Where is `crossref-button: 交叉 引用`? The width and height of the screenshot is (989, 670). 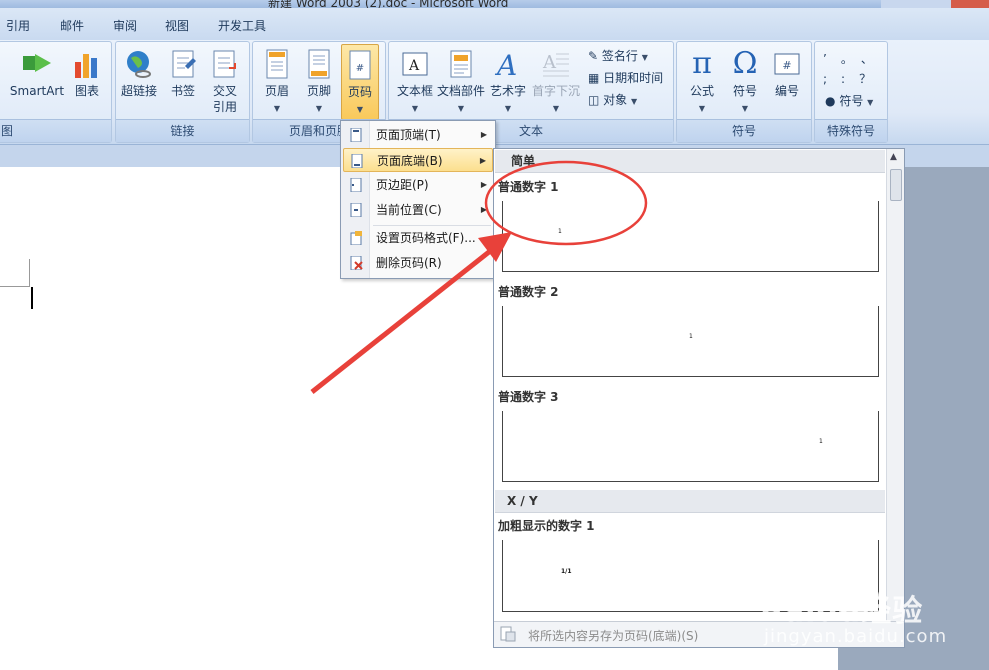 crossref-button: 交叉 引用 is located at coordinates (225, 81).